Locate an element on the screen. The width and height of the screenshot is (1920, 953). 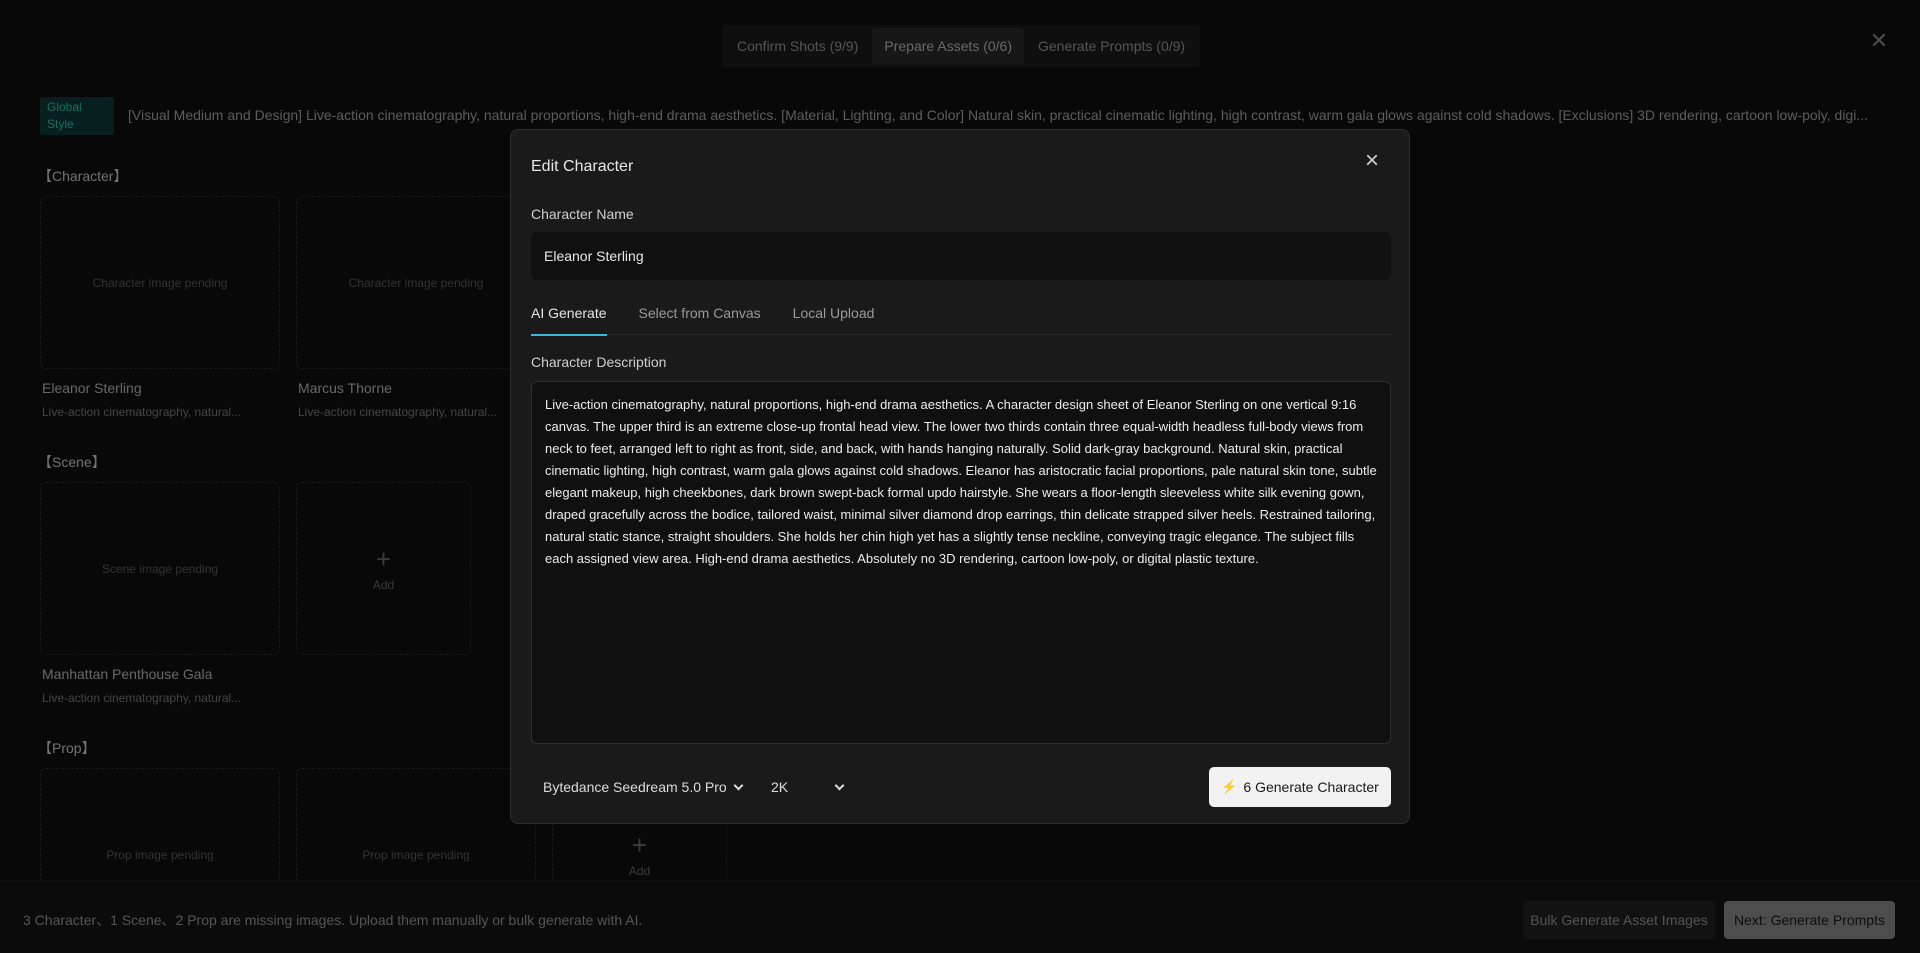
modal-title: Edit Character is located at coordinates (582, 166).